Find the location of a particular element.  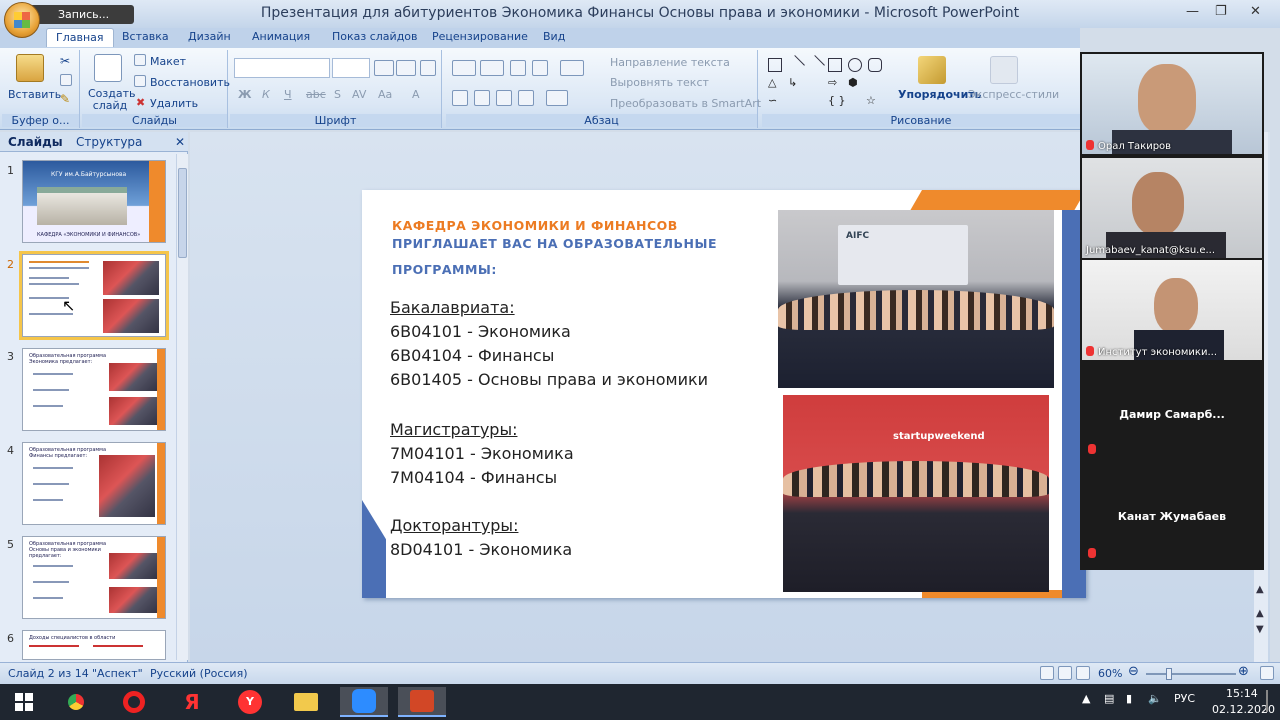

new-slide-button: Создать слайд is located at coordinates (112, 100).